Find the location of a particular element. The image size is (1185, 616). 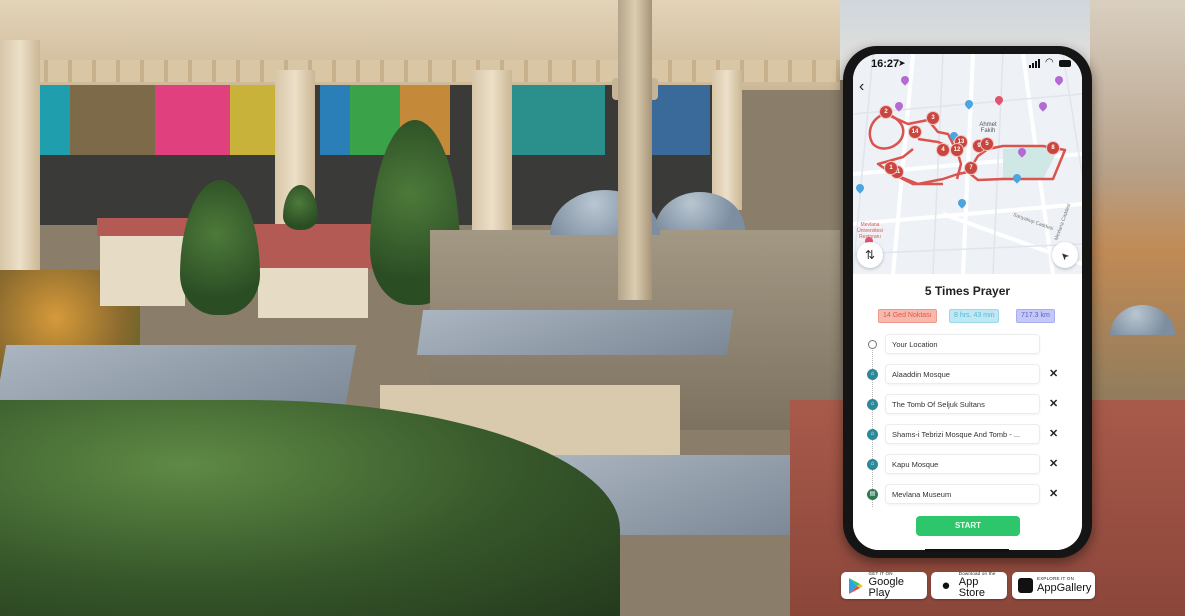

status-bar: 16:27 ➤ ◠ is located at coordinates (967, 63).